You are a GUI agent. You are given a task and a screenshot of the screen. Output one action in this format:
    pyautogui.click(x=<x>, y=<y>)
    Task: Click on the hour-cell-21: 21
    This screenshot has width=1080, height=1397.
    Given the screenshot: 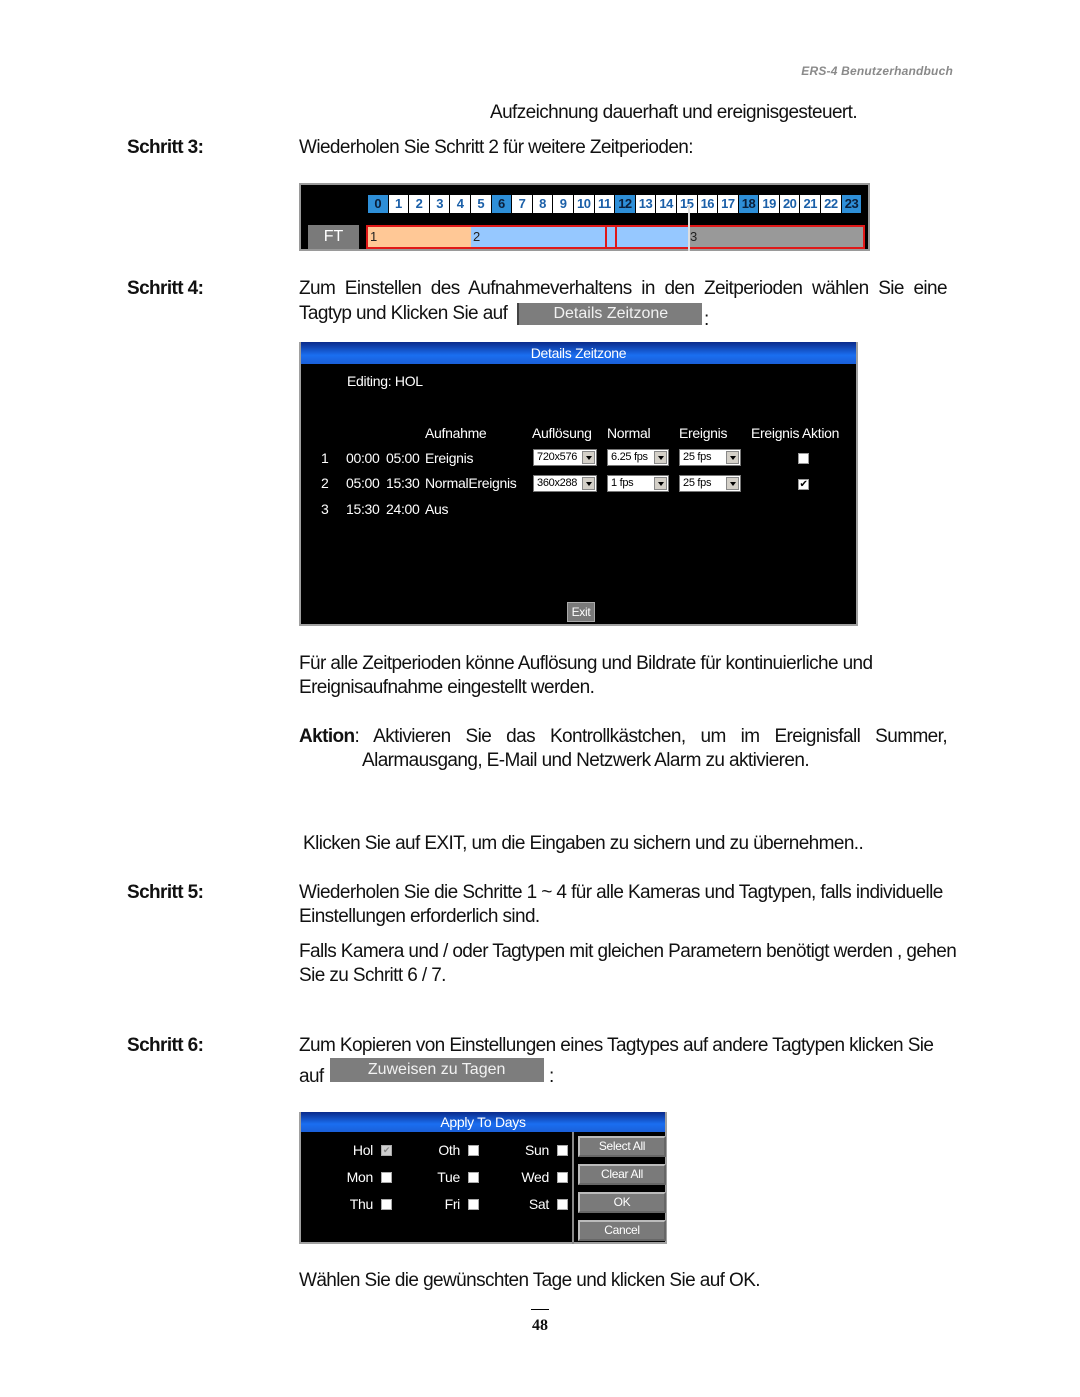 What is the action you would take?
    pyautogui.click(x=810, y=204)
    